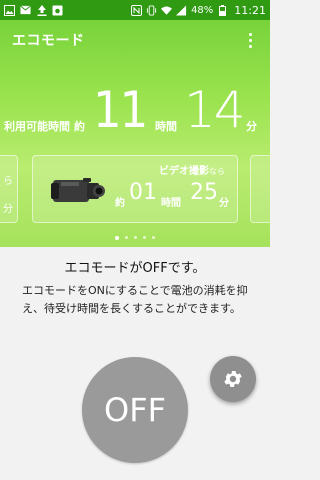  Describe the element at coordinates (171, 203) in the screenshot. I see `card-hours-unit: 時間` at that location.